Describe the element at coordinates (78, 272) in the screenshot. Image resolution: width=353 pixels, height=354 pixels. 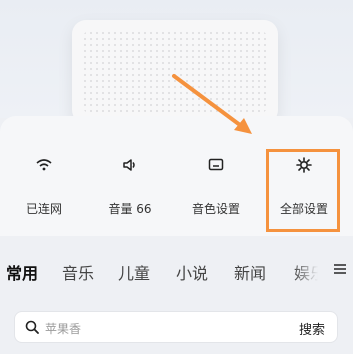
I see `tab-music: 音乐` at that location.